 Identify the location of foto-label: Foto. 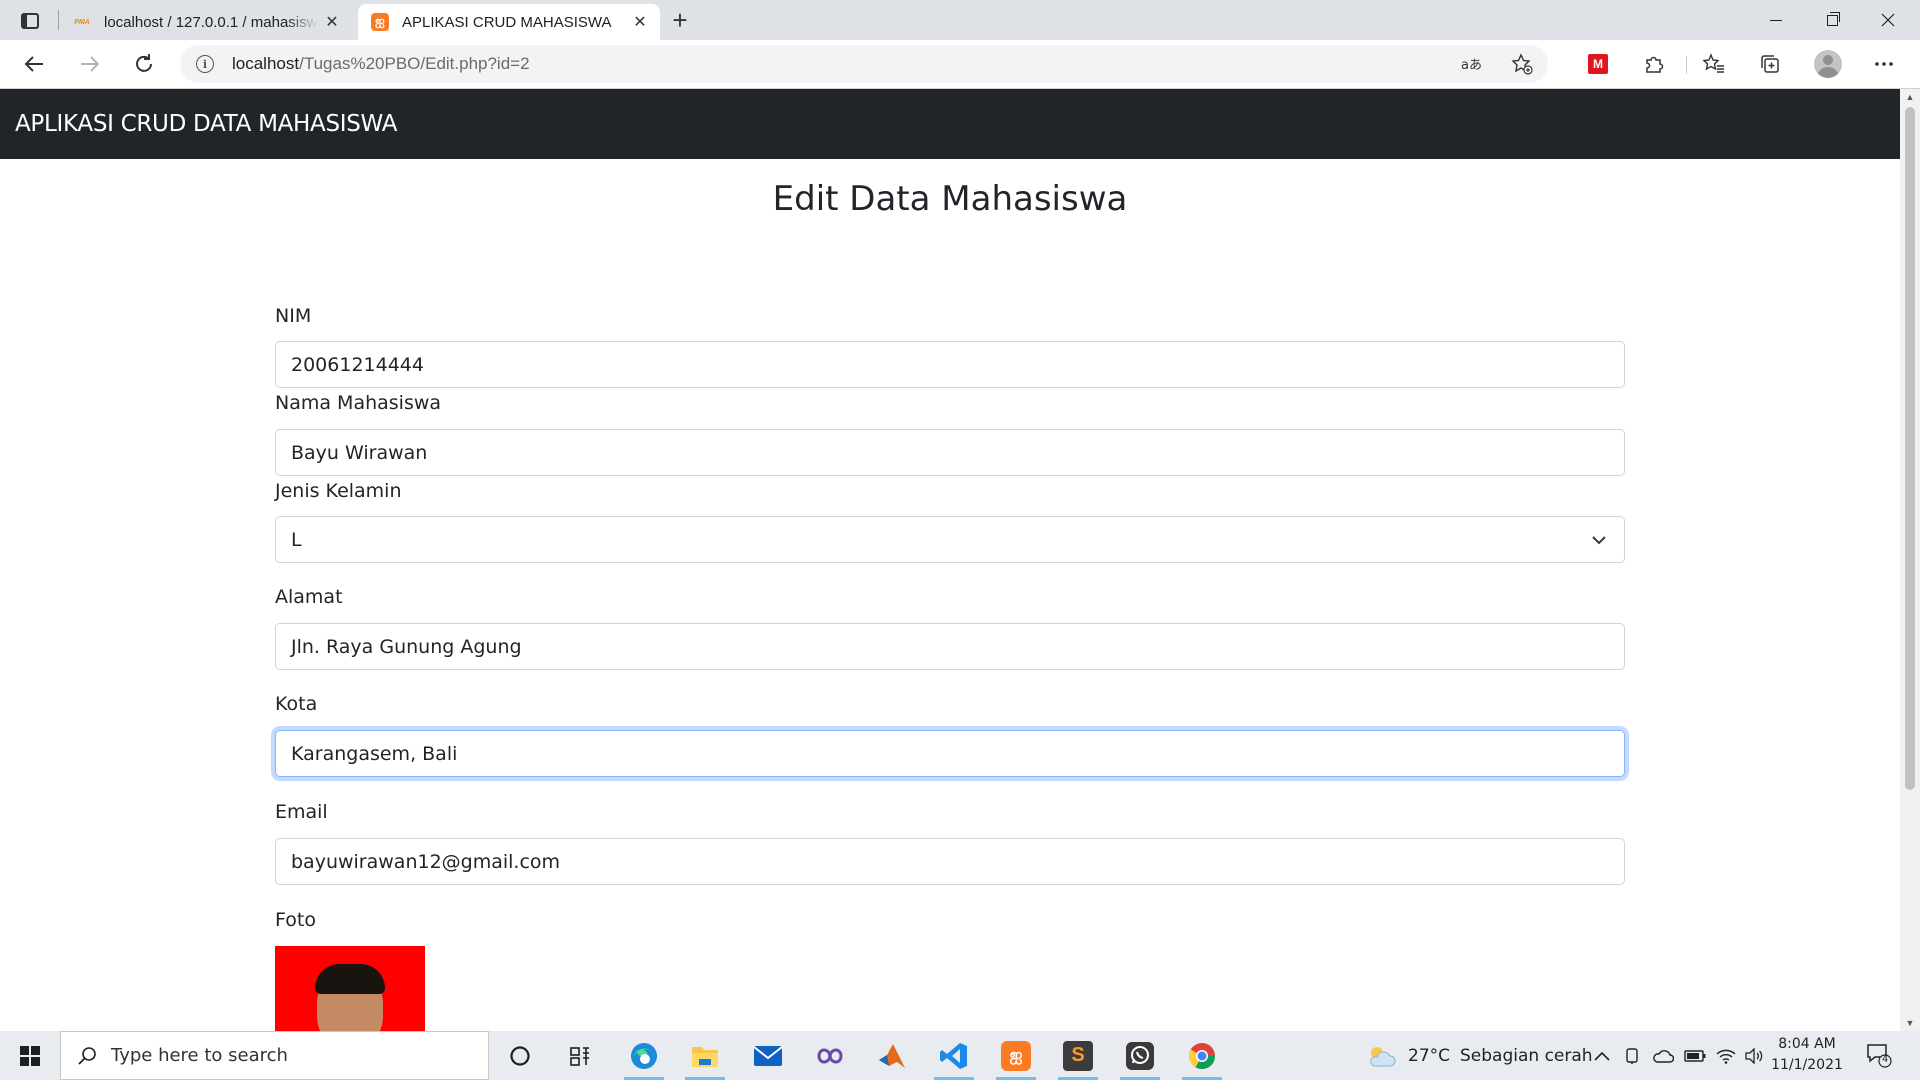
(295, 920).